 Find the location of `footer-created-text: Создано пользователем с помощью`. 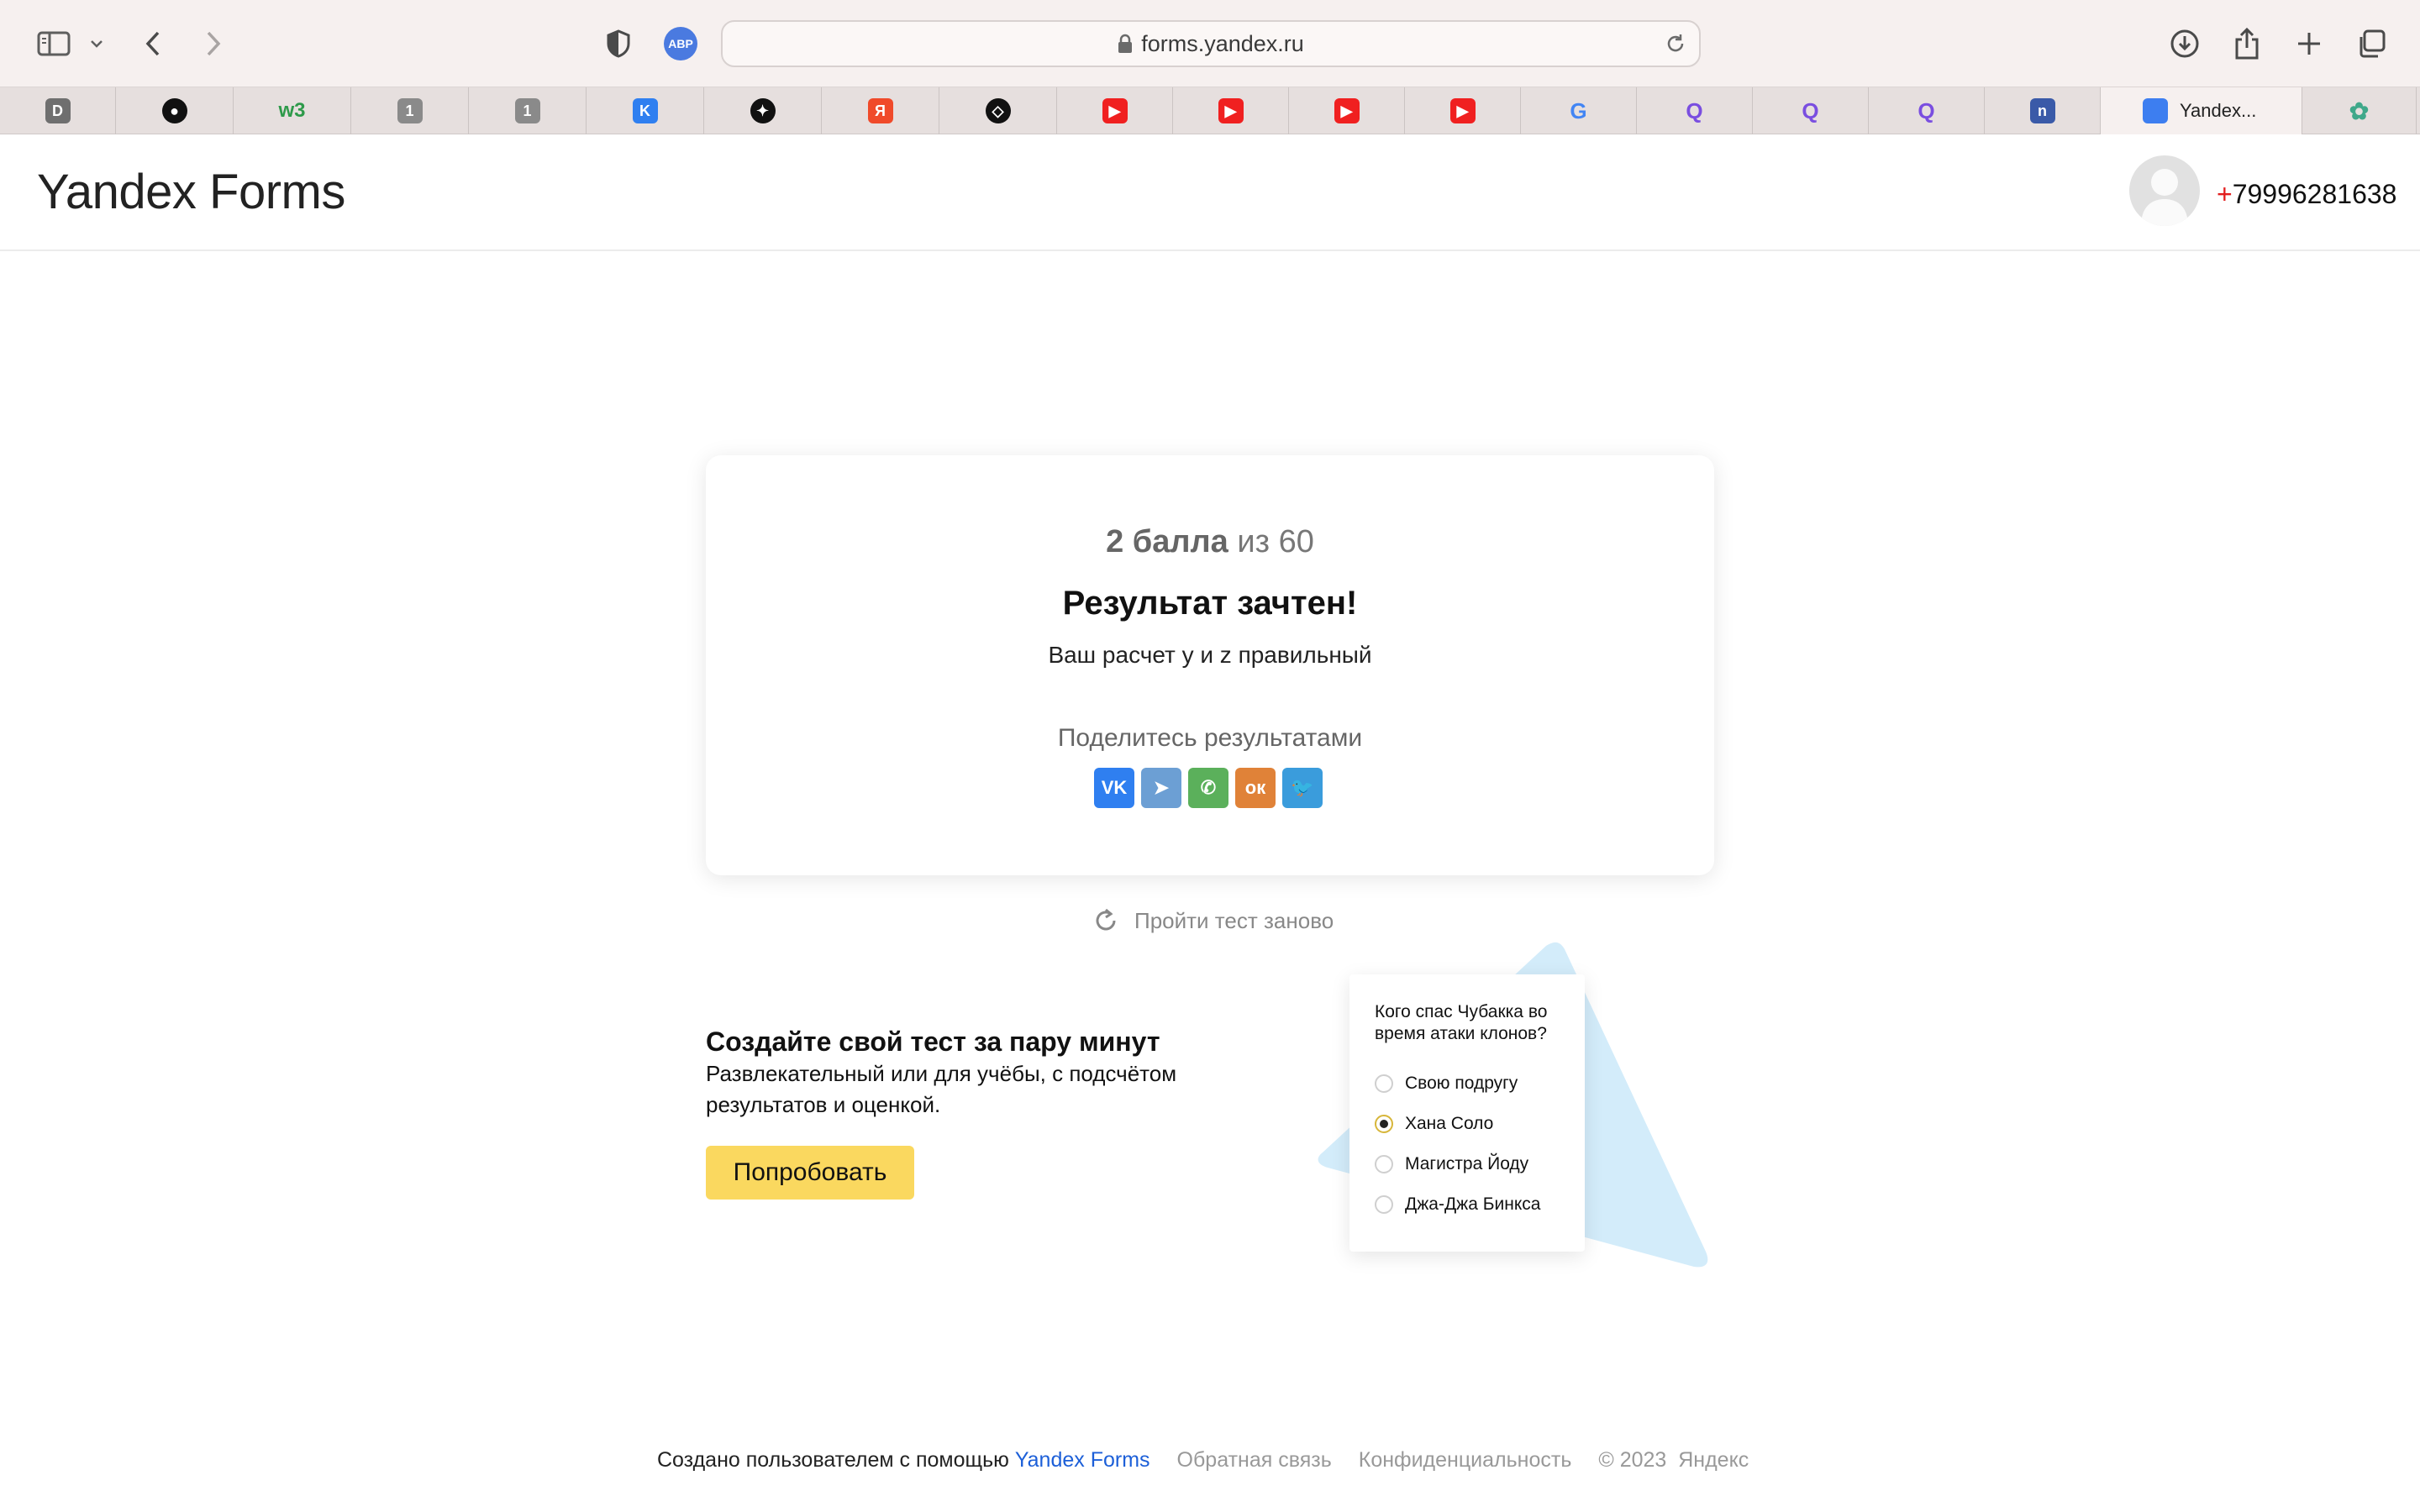

footer-created-text: Создано пользователем с помощью is located at coordinates (836, 1460).